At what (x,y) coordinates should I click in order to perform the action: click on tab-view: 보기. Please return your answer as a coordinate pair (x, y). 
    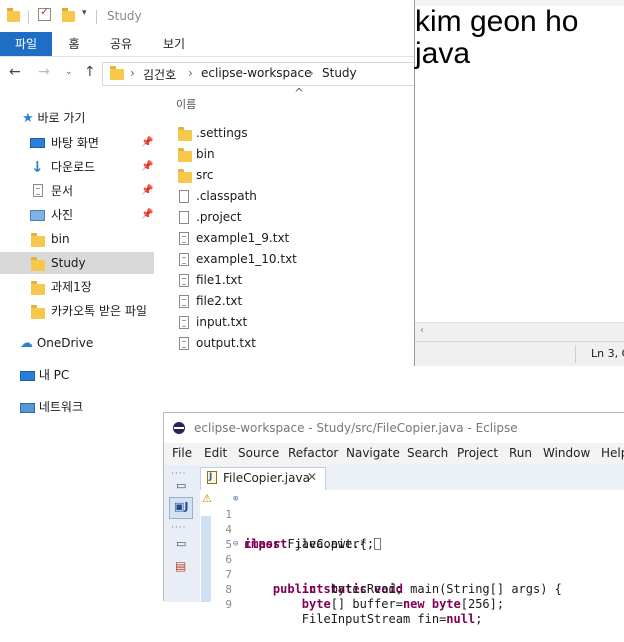
    Looking at the image, I should click on (174, 44).